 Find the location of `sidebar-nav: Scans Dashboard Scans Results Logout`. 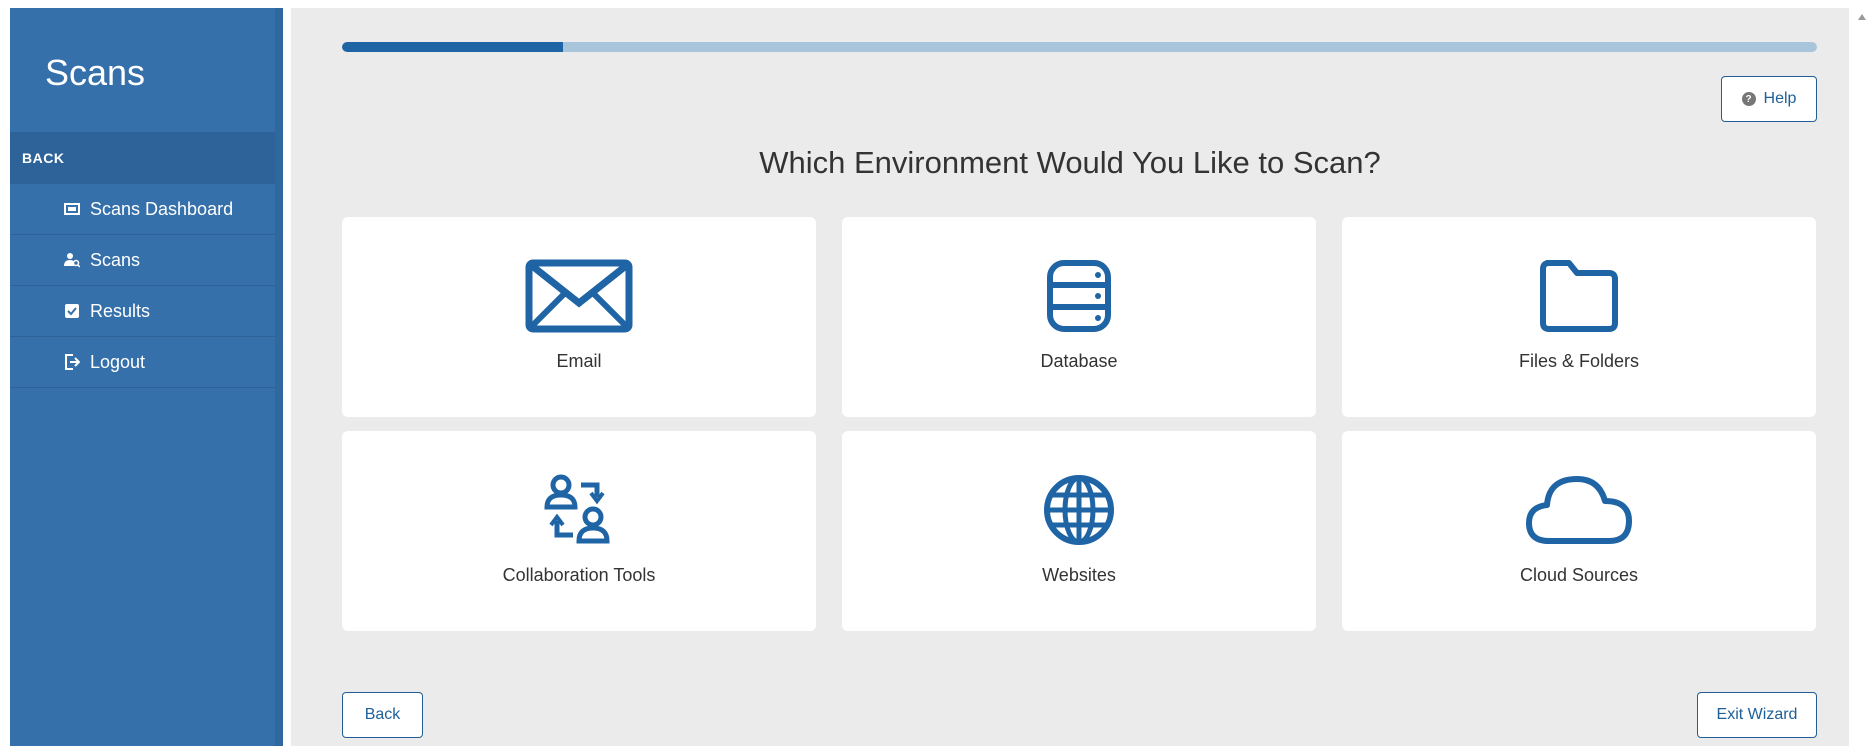

sidebar-nav: Scans Dashboard Scans Results Logout is located at coordinates (142, 286).